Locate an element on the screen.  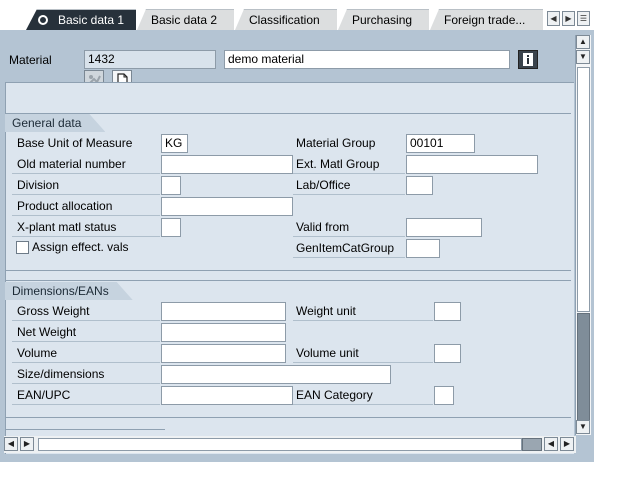
net-weight-label: Net Weight is located at coordinates (47, 332).